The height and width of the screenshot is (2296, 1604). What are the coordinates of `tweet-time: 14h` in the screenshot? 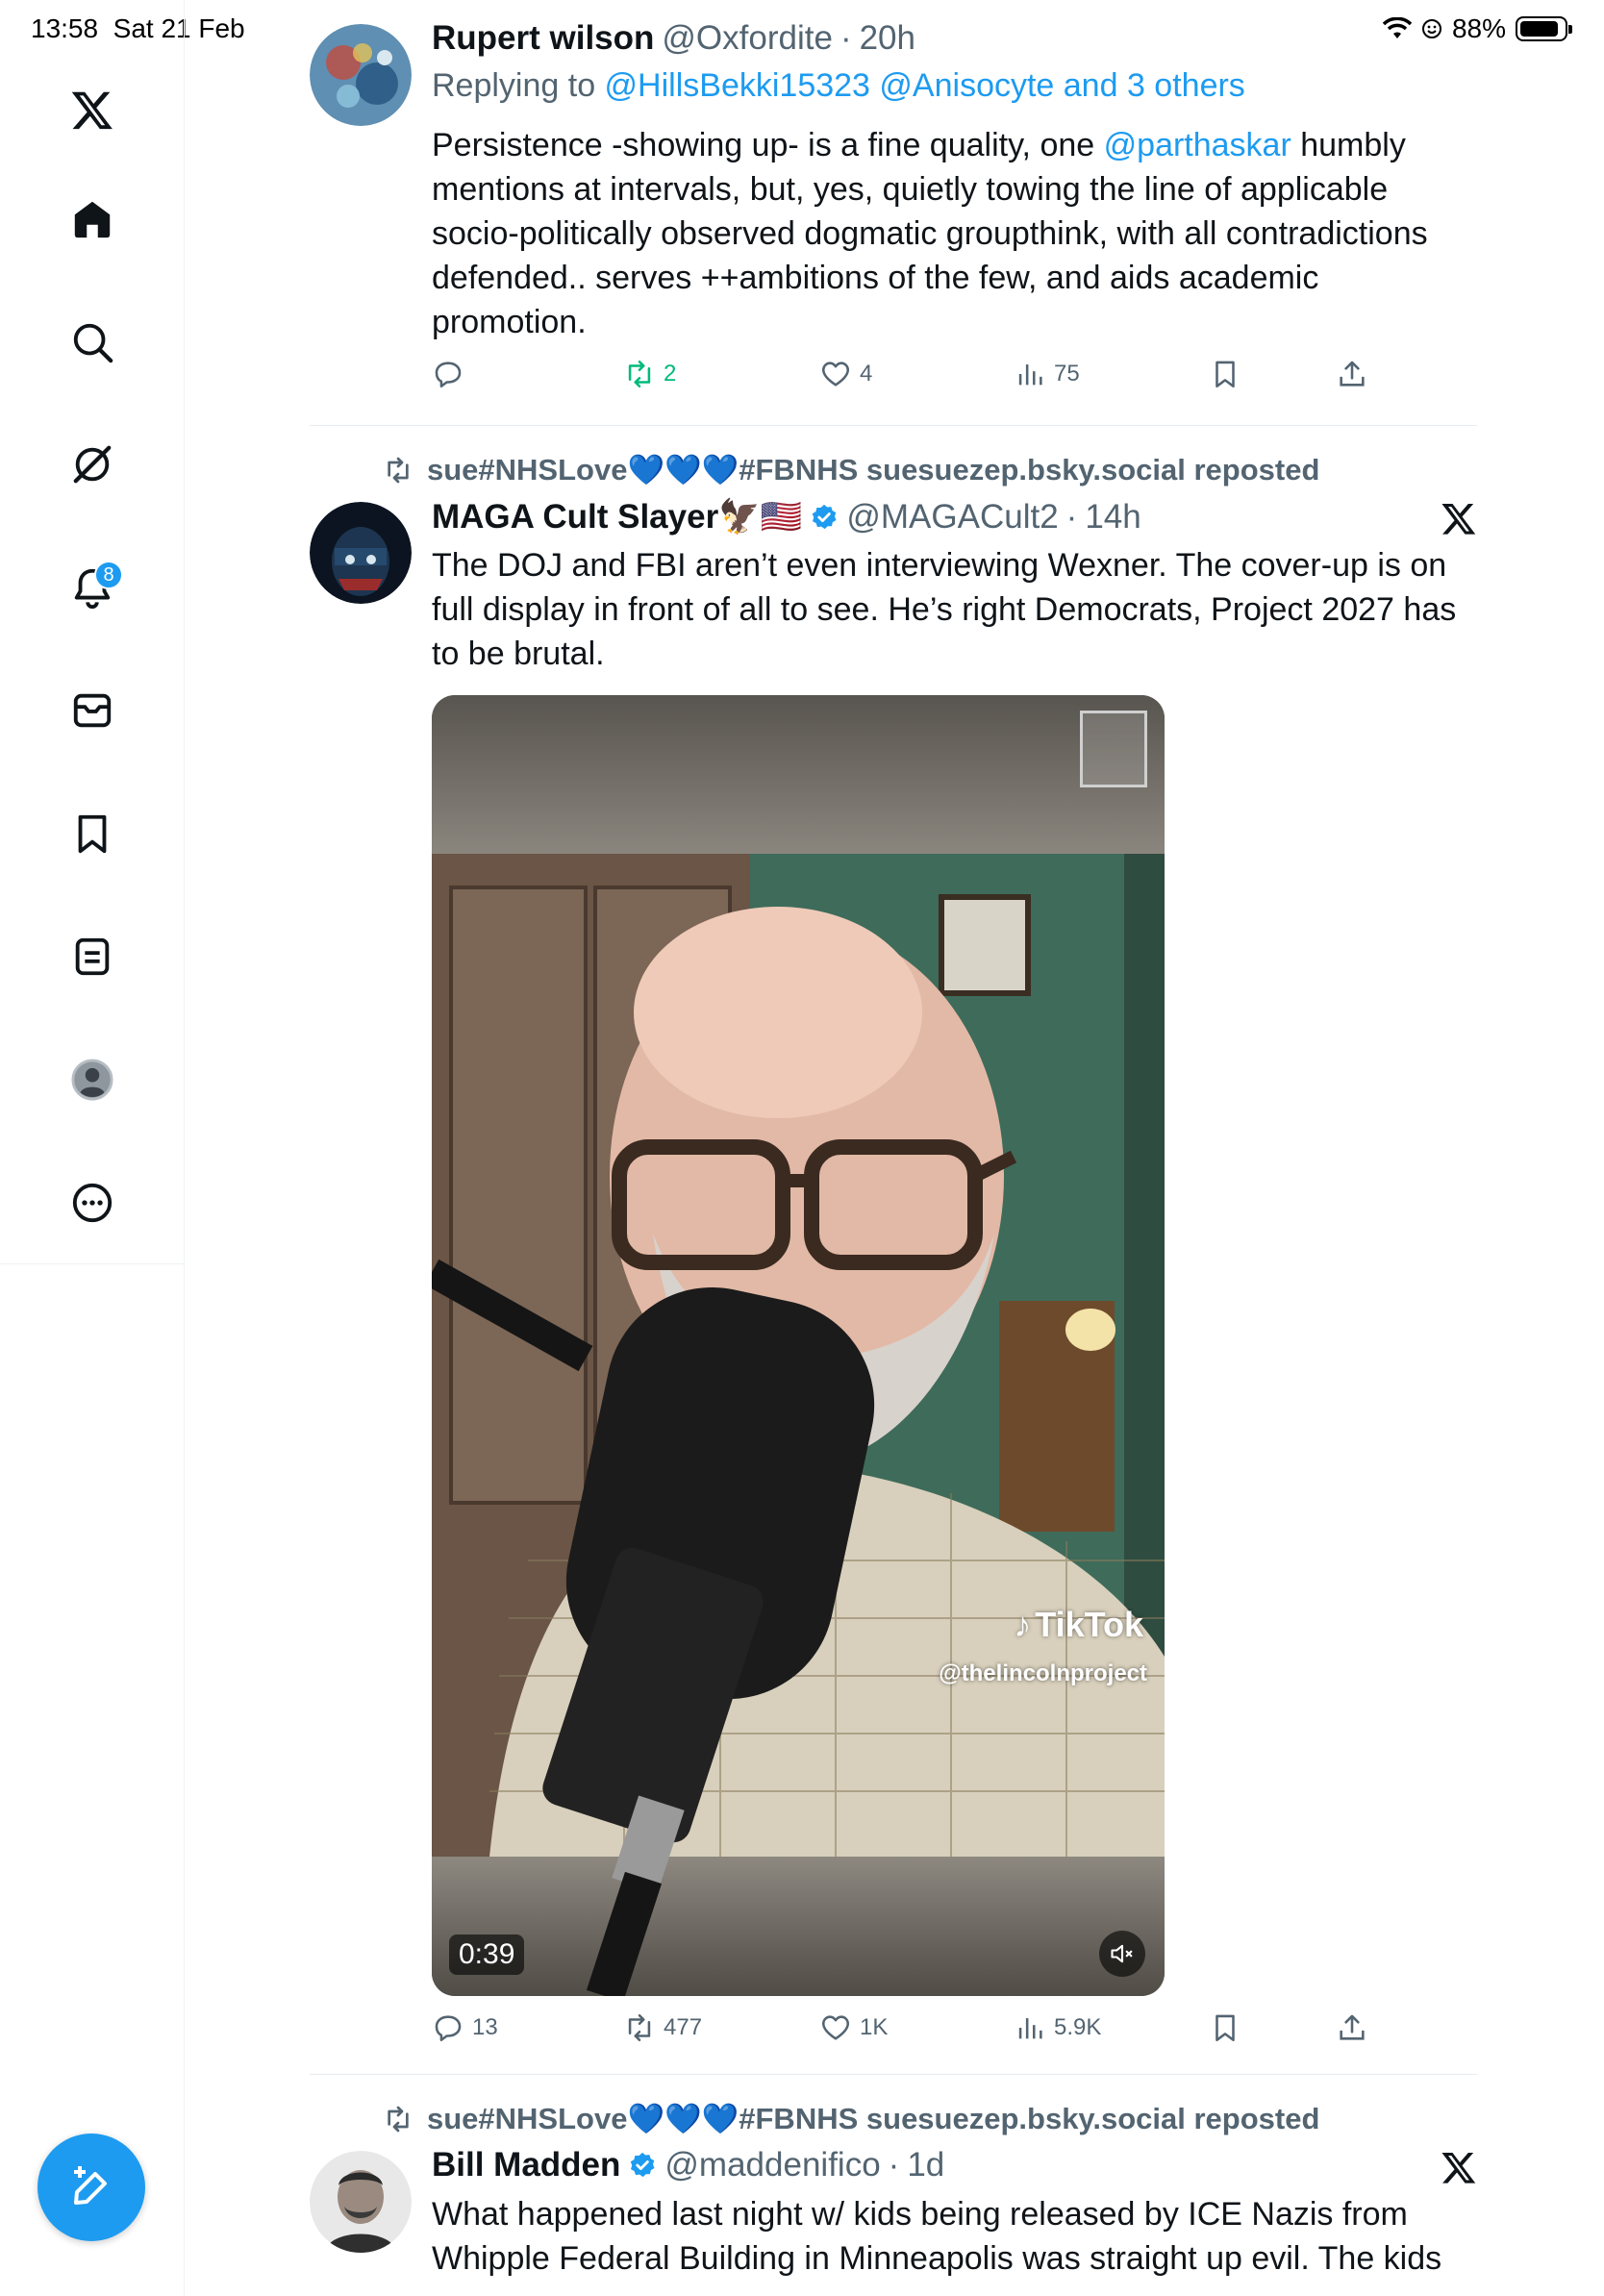 It's located at (1112, 517).